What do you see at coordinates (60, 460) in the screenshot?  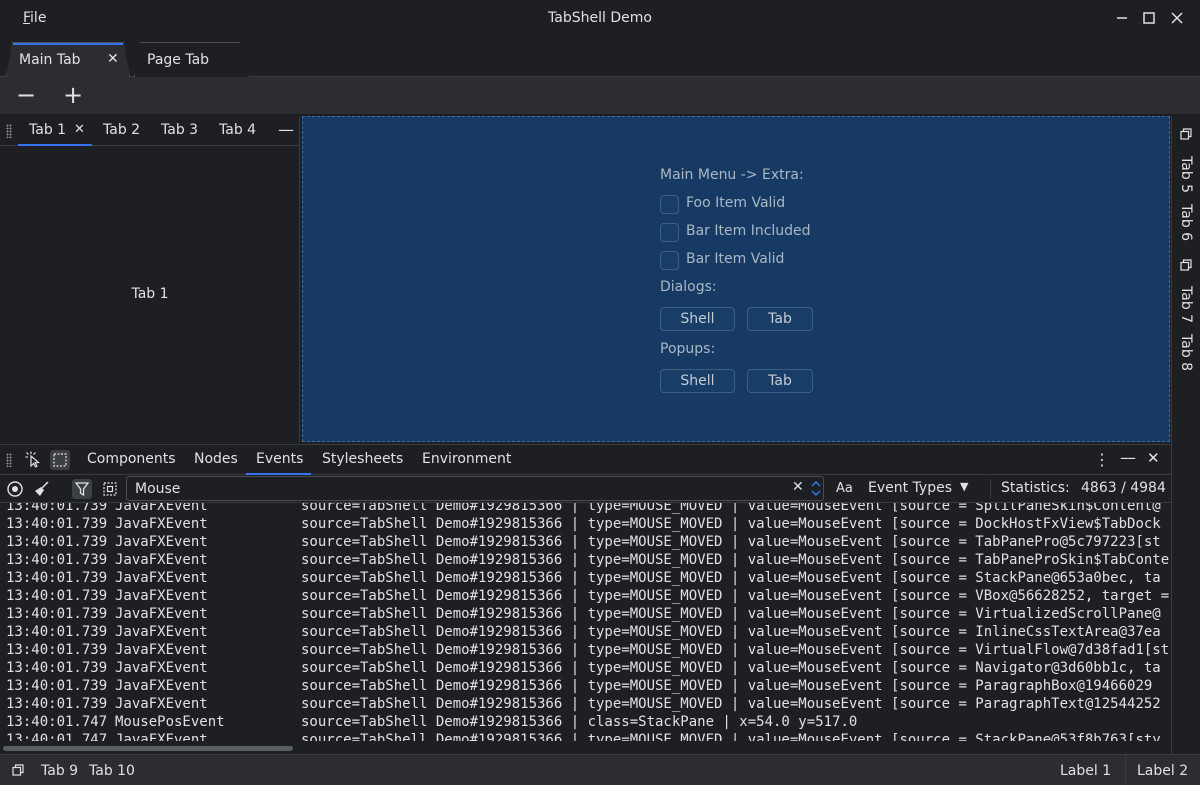 I see `select-node-icon` at bounding box center [60, 460].